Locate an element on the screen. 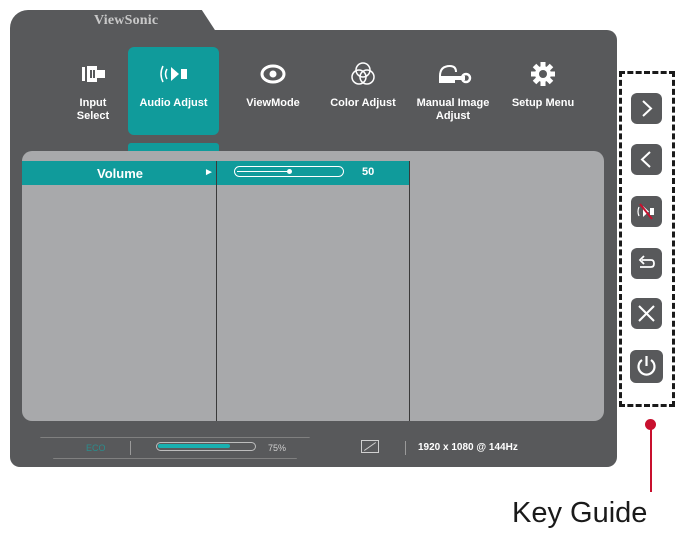 The image size is (688, 539). menu-label: Input Select is located at coordinates (93, 109).